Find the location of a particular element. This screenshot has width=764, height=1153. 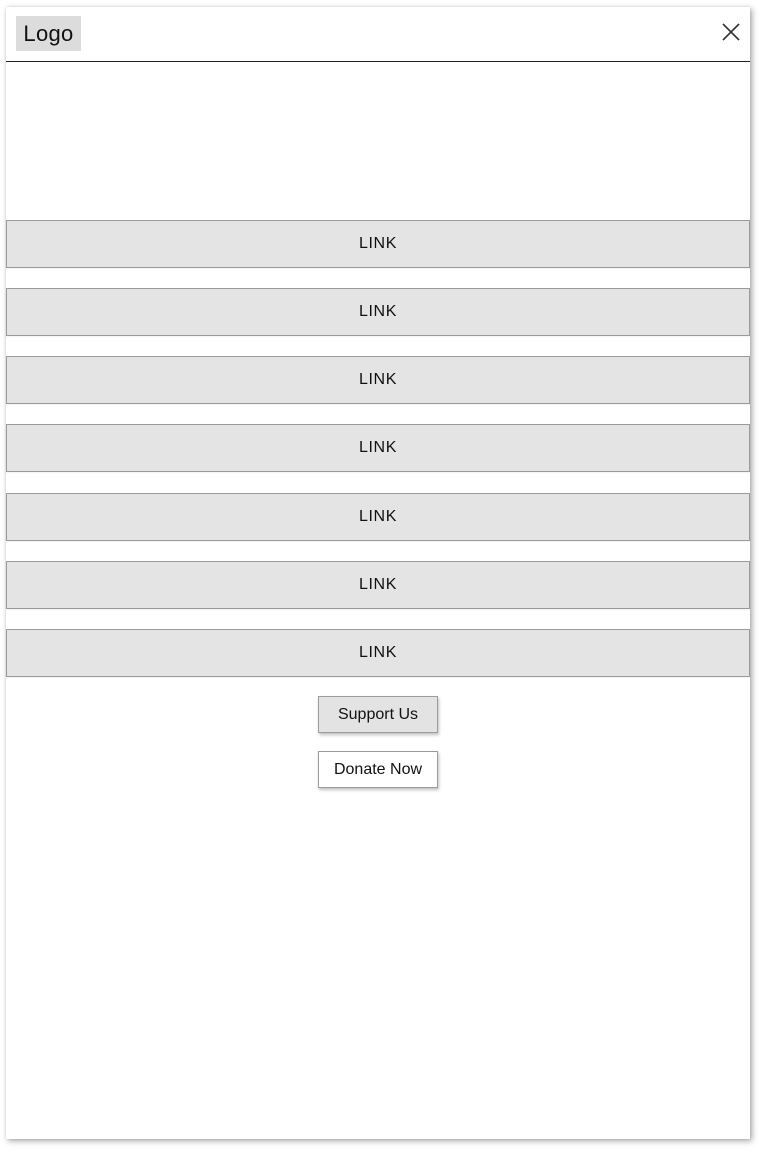

nav-link-1: LINK is located at coordinates (378, 244).